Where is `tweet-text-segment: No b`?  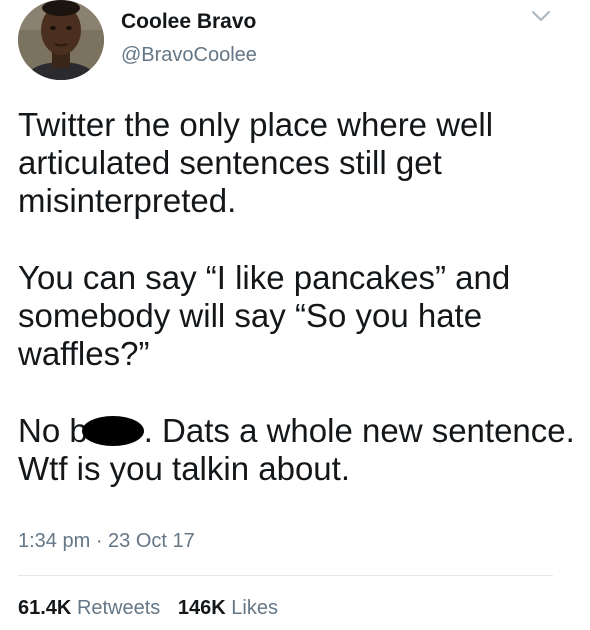 tweet-text-segment: No b is located at coordinates (53, 430).